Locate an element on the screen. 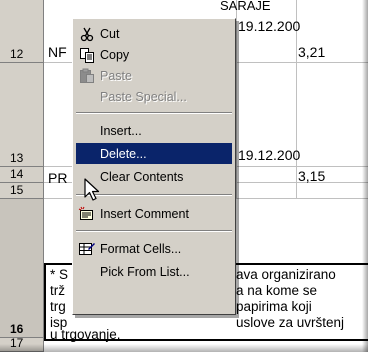 Image resolution: width=368 pixels, height=352 pixels. cell-date-12: 19.12.200 is located at coordinates (269, 26).